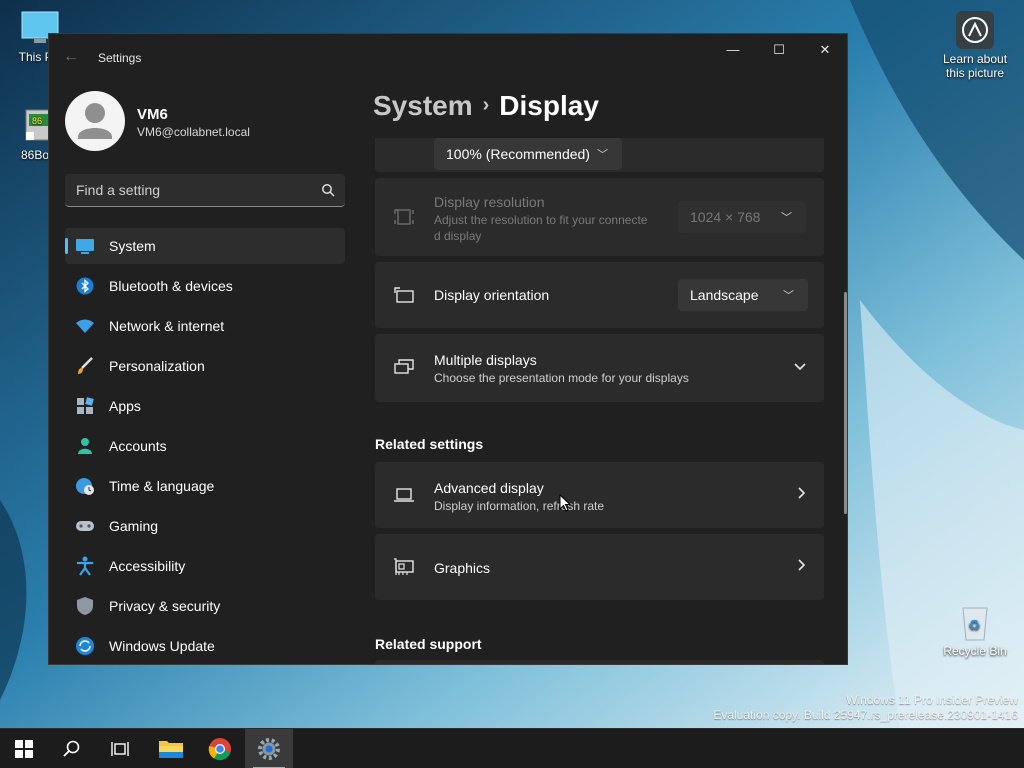 Image resolution: width=1024 pixels, height=768 pixels. What do you see at coordinates (193, 132) in the screenshot?
I see `profile-email: VM6@collabnet.local` at bounding box center [193, 132].